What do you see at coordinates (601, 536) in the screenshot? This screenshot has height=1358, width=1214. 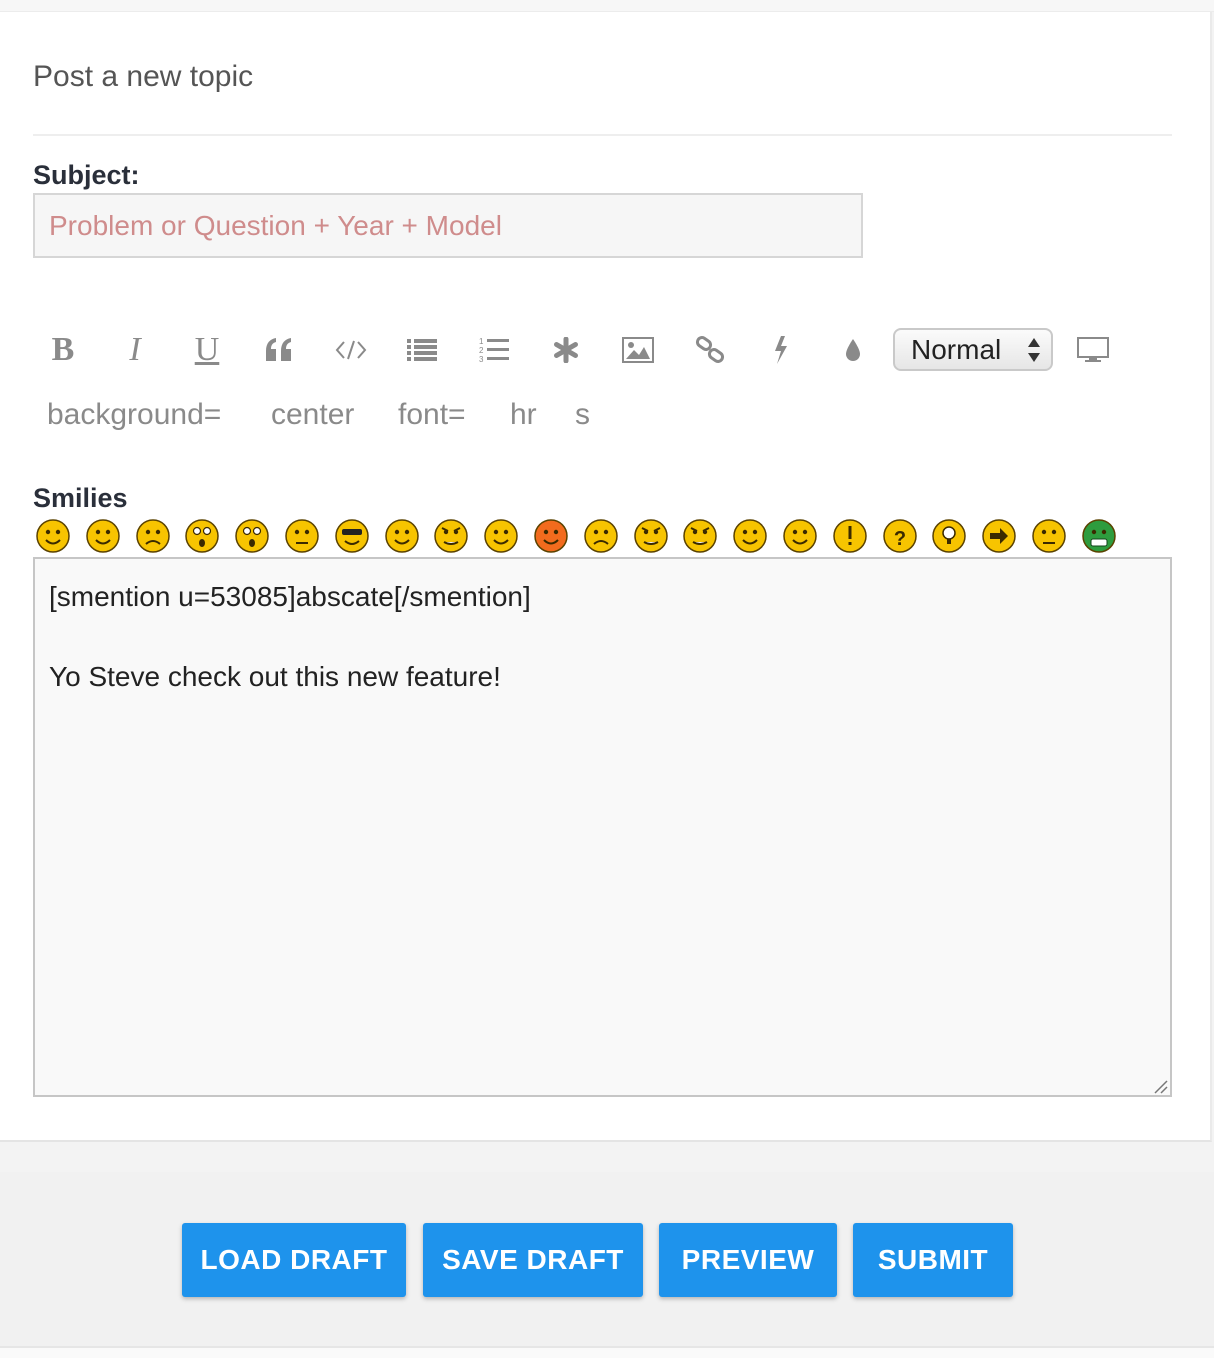 I see `smiley-crying-icon` at bounding box center [601, 536].